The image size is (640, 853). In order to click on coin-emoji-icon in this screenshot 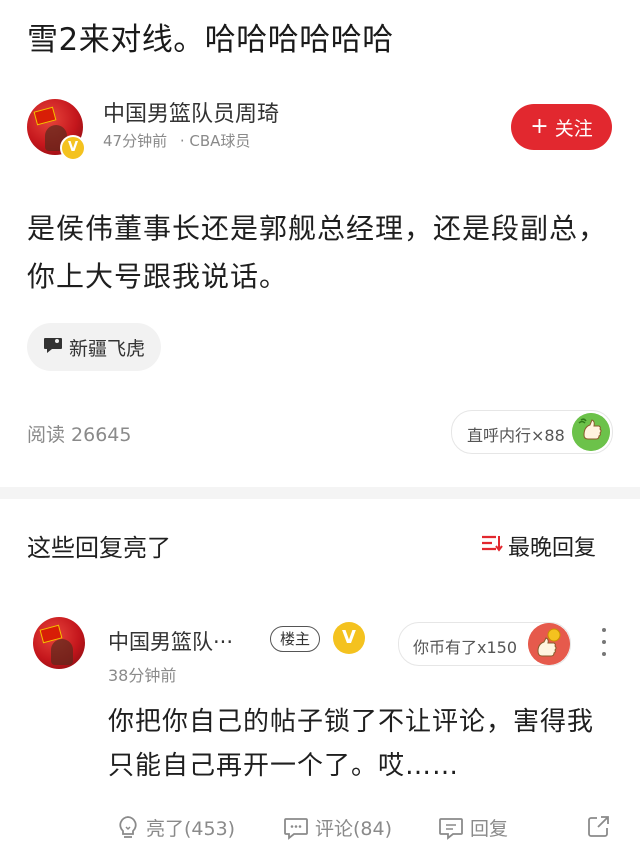, I will do `click(549, 644)`.